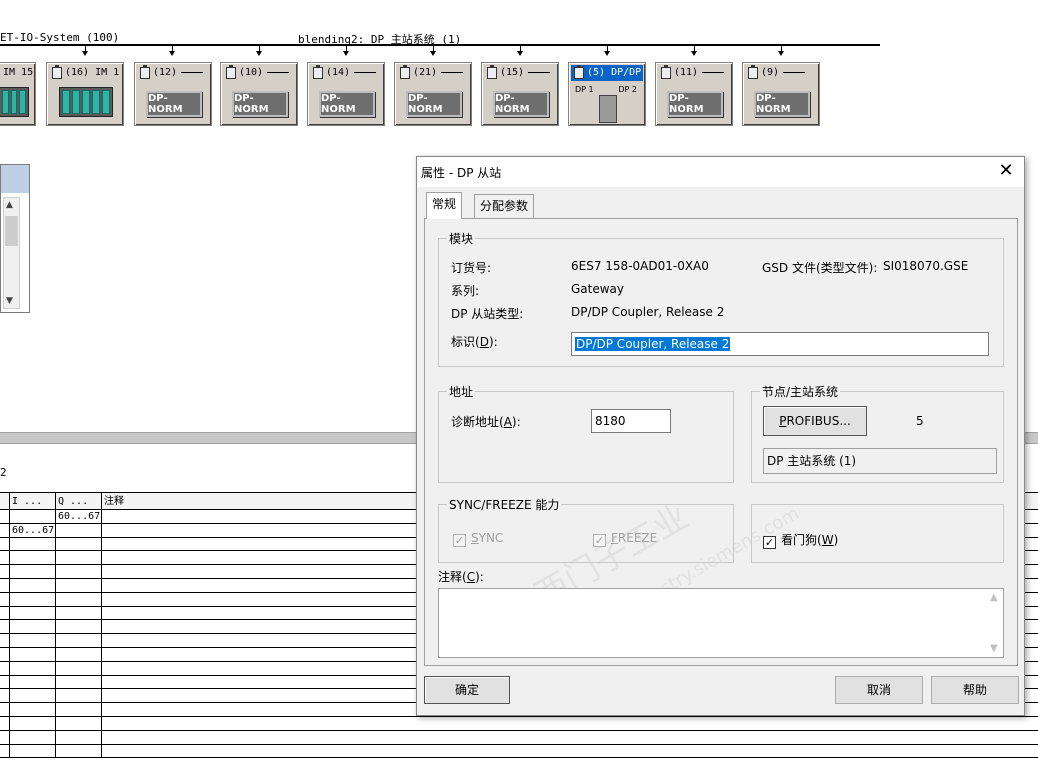 The image size is (1038, 770). I want to click on bus-drop, so click(346, 51).